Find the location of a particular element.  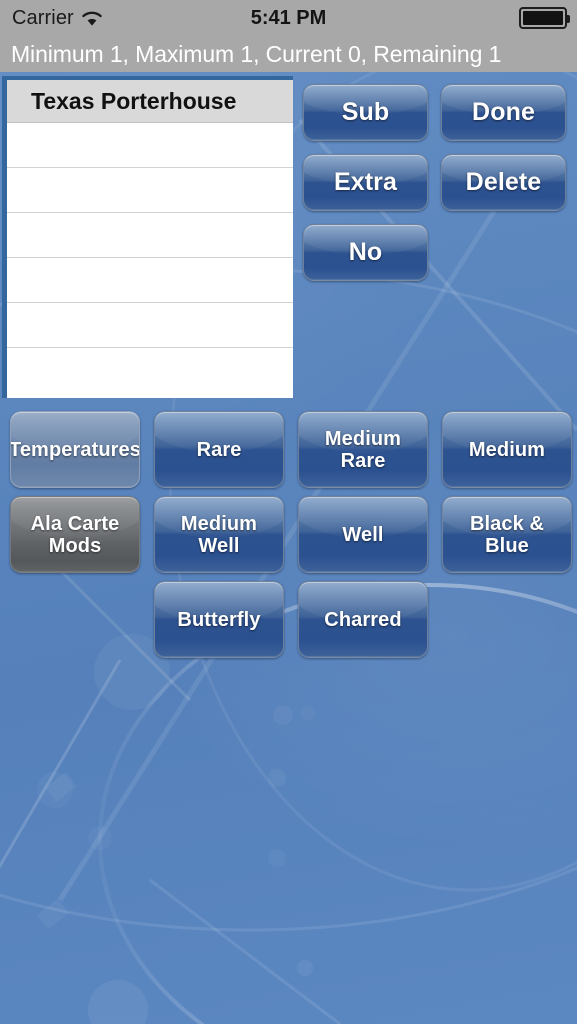

ala-carte-mods-button: Ala Carte Mods is located at coordinates (75, 534).